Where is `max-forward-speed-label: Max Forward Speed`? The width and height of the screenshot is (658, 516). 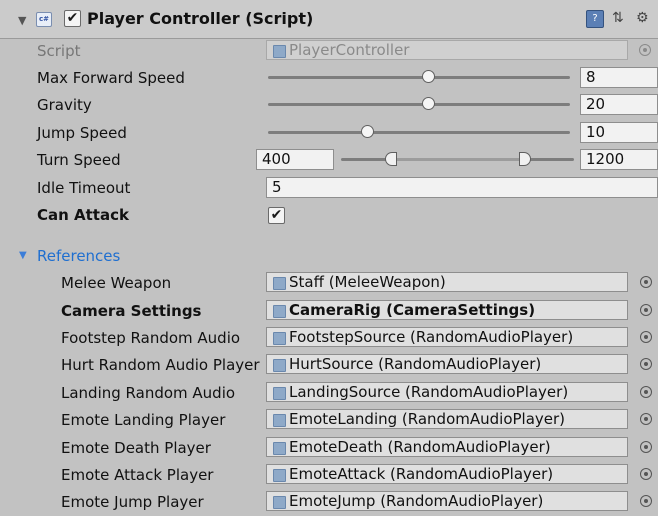 max-forward-speed-label: Max Forward Speed is located at coordinates (111, 78).